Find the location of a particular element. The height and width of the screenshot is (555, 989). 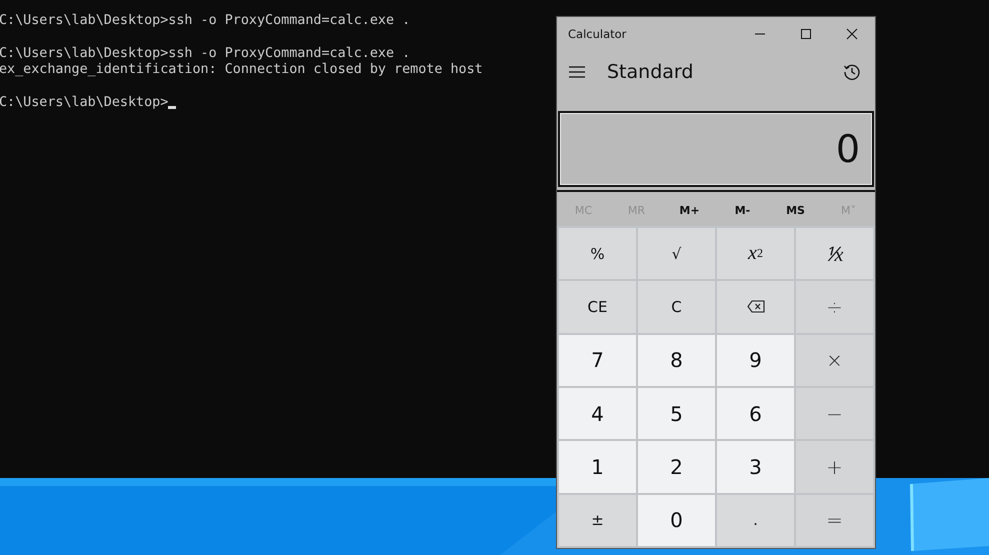

calculator-key: CE is located at coordinates (597, 307).